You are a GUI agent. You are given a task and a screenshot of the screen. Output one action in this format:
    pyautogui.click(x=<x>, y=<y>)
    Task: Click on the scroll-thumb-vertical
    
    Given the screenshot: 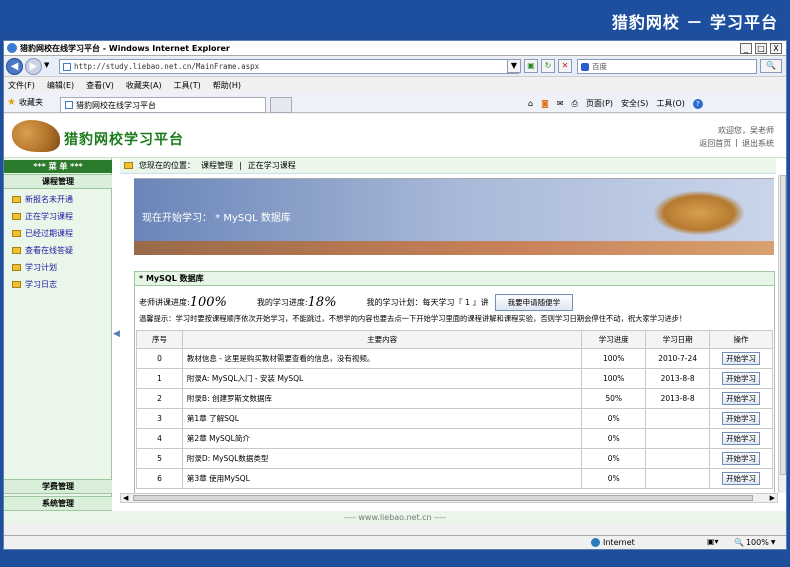 What is the action you would take?
    pyautogui.click(x=783, y=325)
    